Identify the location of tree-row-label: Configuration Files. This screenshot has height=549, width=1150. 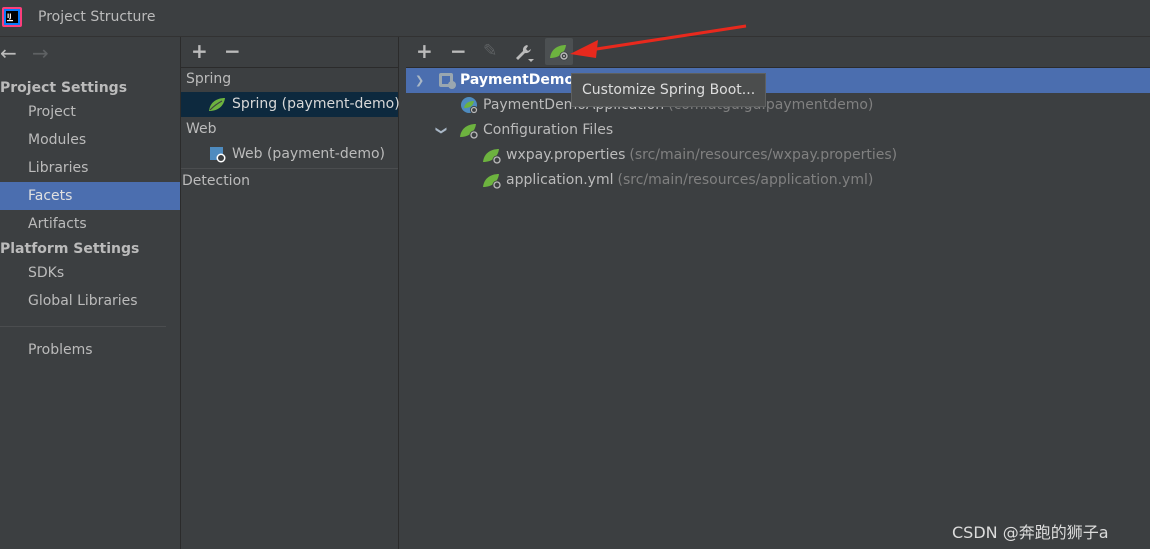
(548, 130).